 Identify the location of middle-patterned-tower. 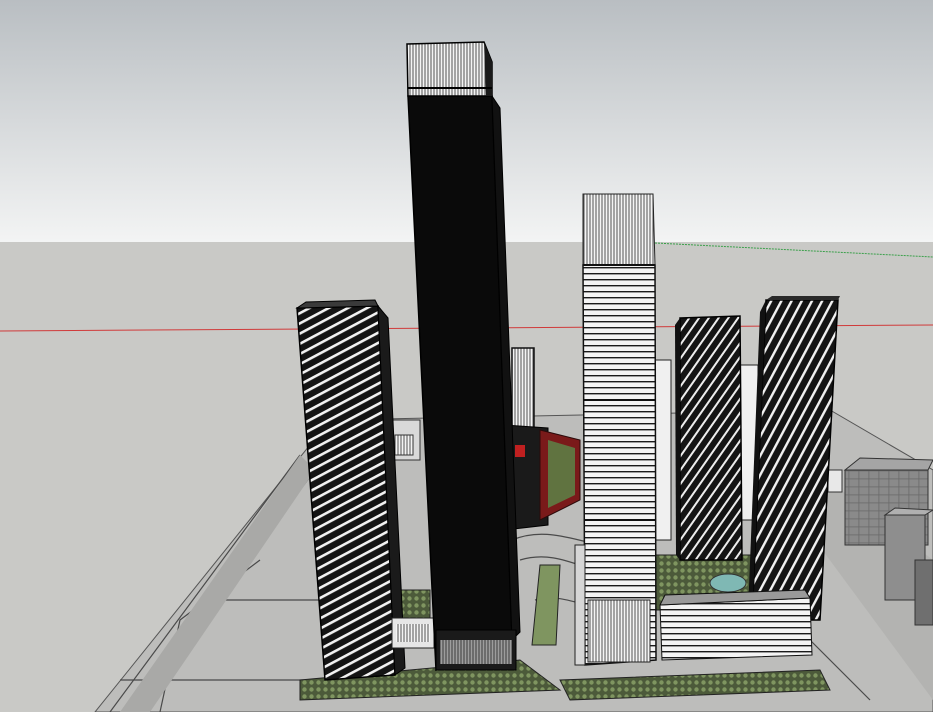
(709, 438).